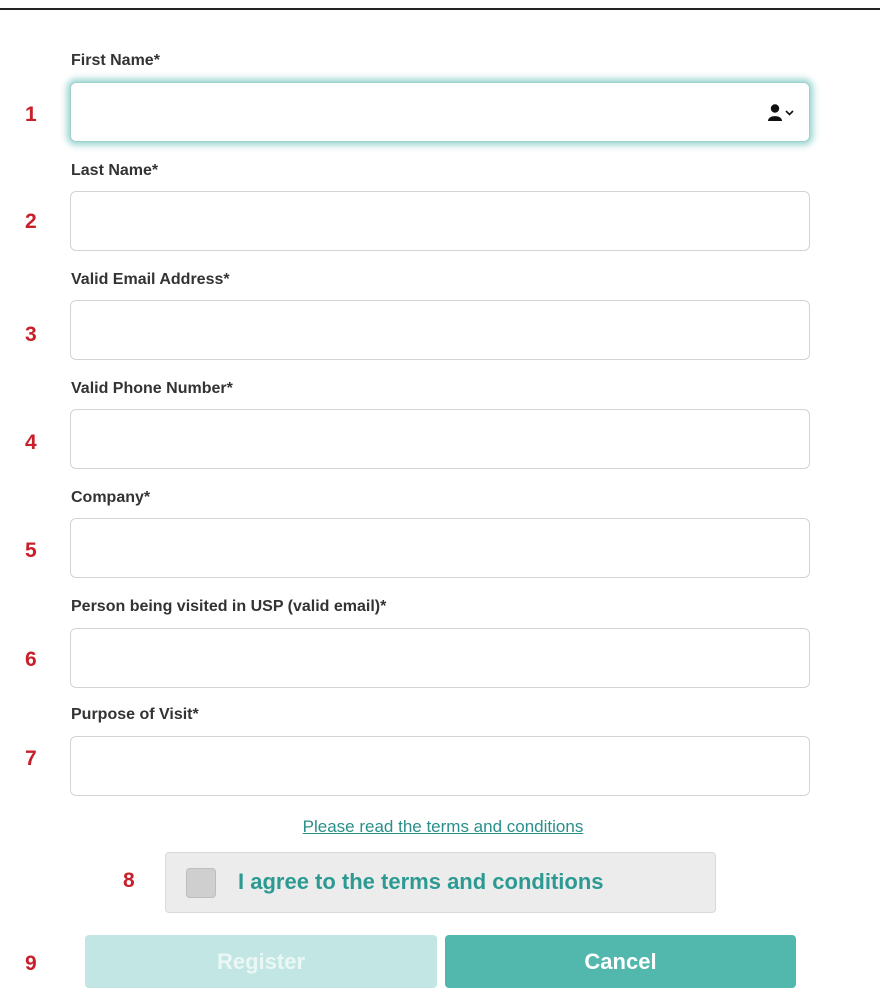  I want to click on email-label: Valid Email Address*, so click(150, 279).